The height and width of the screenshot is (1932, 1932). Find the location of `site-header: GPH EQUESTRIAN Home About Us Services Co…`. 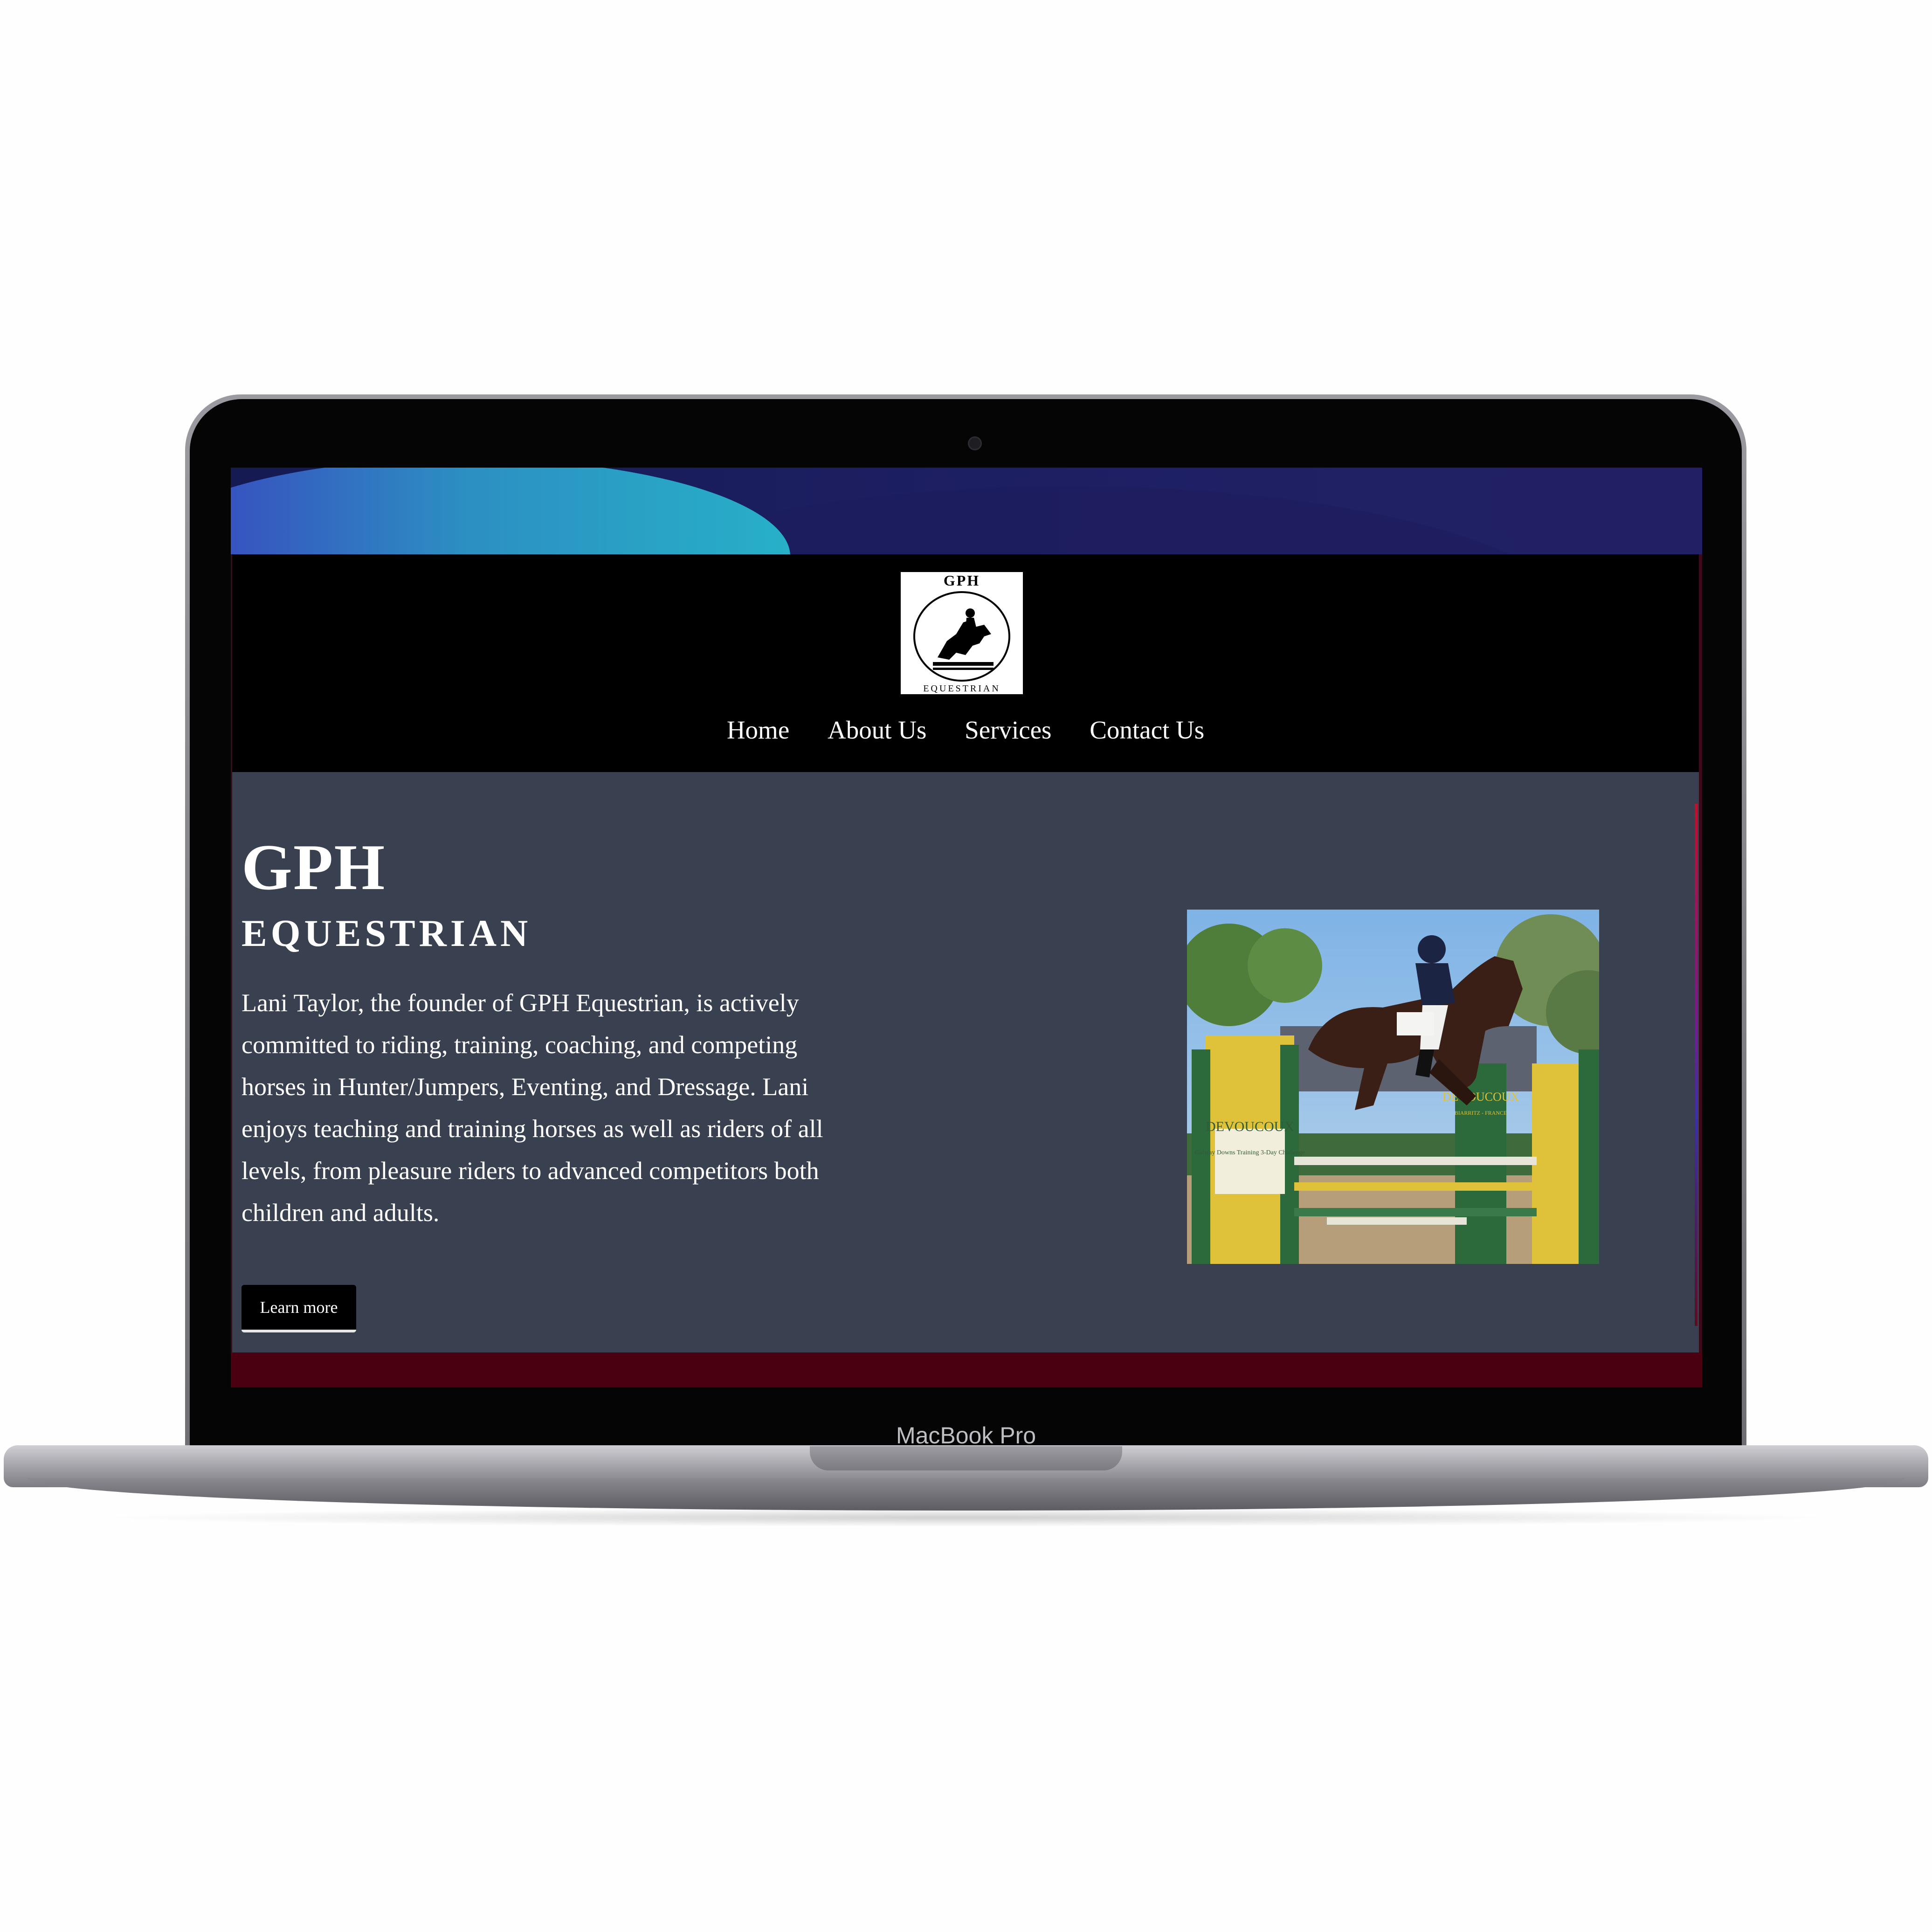

site-header: GPH EQUESTRIAN Home About Us Services Co… is located at coordinates (966, 663).